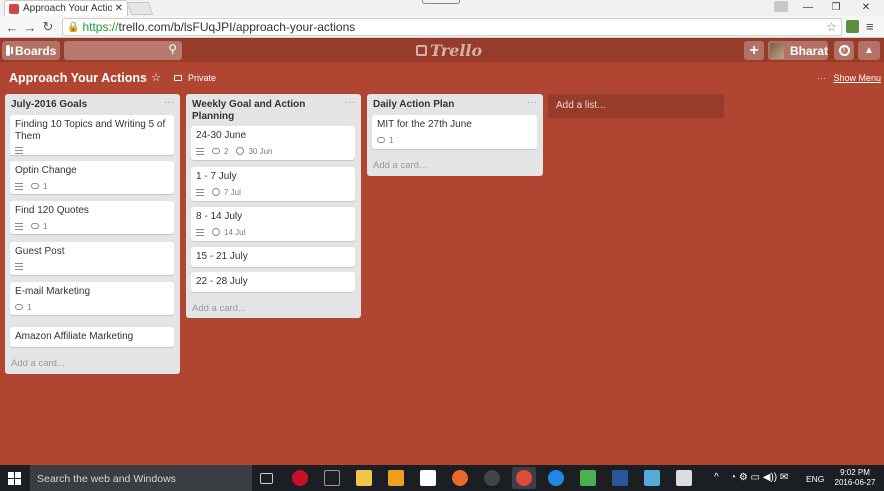 This screenshot has height=491, width=884. I want to click on browser-tab: Approach Your Actions | T ✕, so click(66, 8).